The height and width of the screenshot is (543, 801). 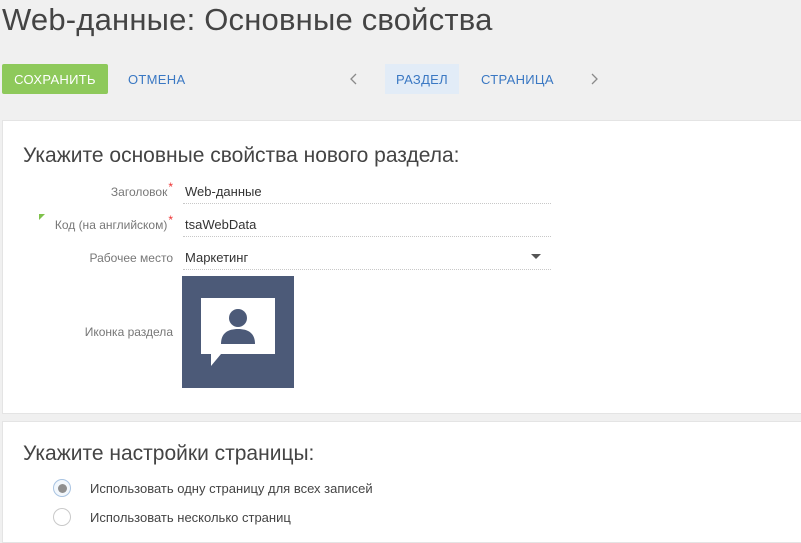 I want to click on code-field-value: tsaWebData, so click(x=221, y=224).